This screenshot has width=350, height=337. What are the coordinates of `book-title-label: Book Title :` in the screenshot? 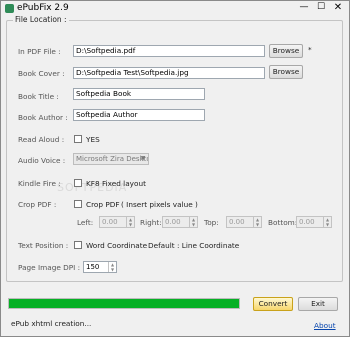 It's located at (38, 96).